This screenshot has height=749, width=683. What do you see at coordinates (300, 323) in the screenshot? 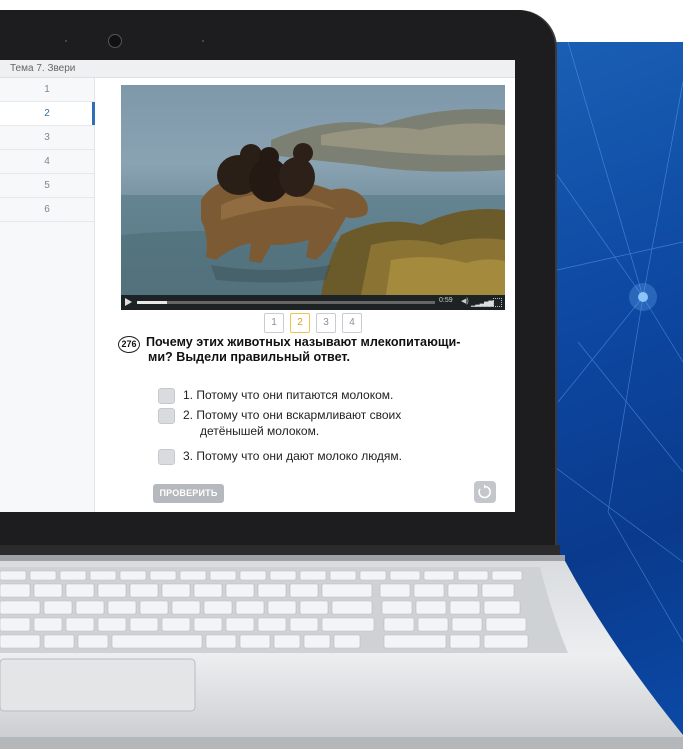
I see `page-button-2: 2` at bounding box center [300, 323].